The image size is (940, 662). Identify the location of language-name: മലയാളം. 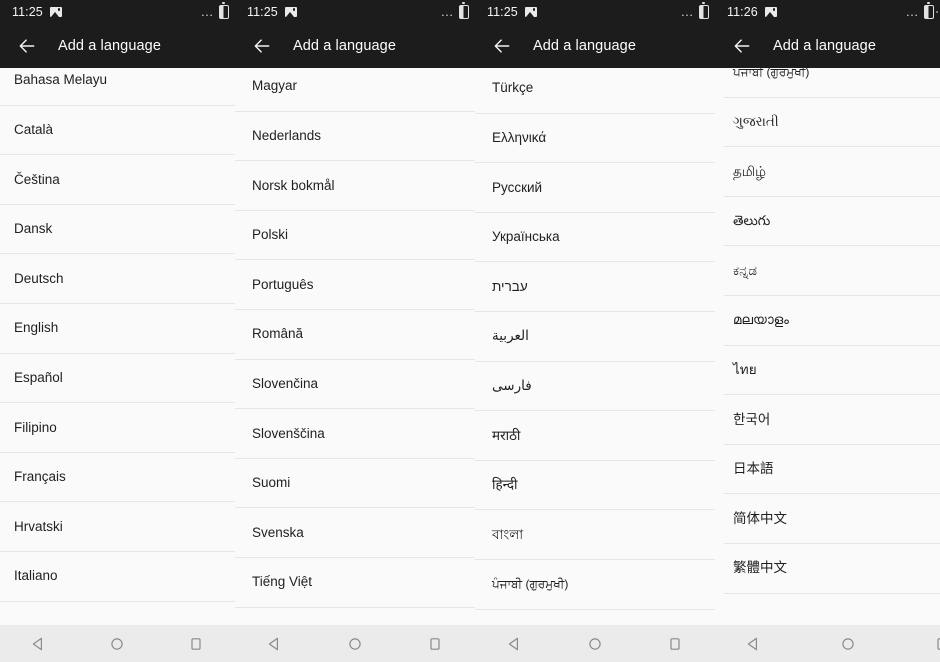
(761, 320).